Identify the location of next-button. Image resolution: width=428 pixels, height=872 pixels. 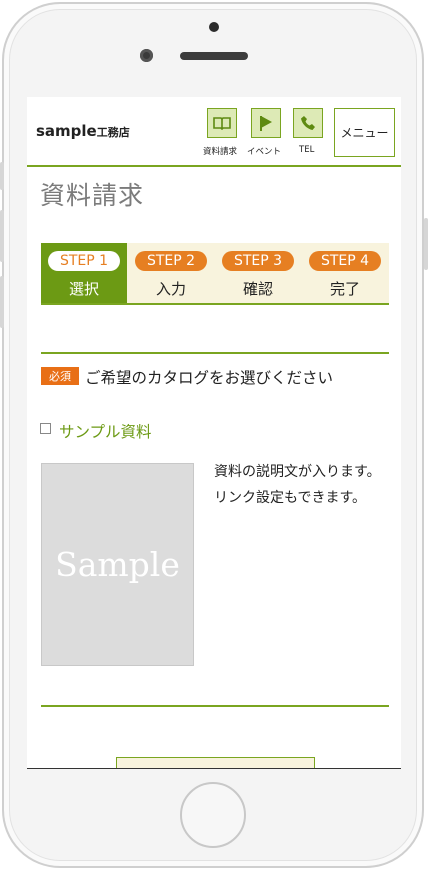
(215, 762).